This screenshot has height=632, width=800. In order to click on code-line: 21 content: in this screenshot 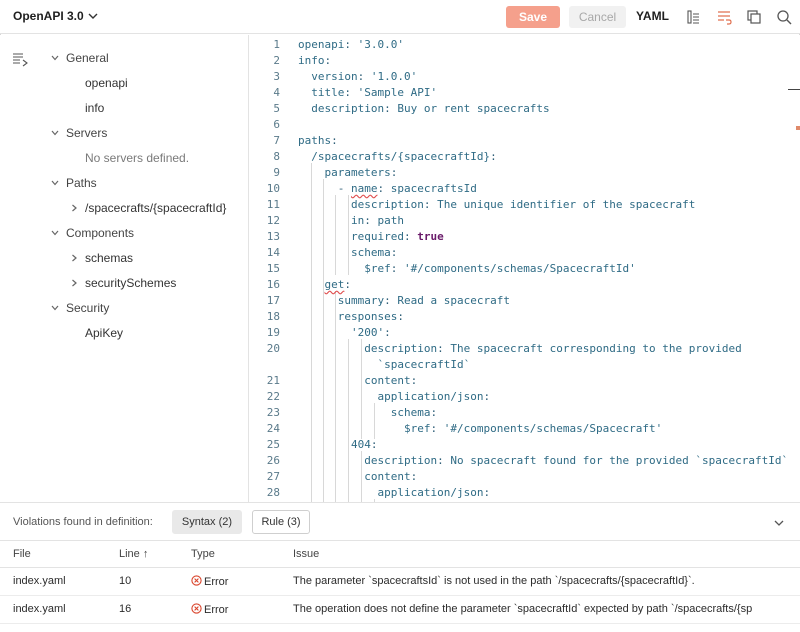, I will do `click(342, 380)`.